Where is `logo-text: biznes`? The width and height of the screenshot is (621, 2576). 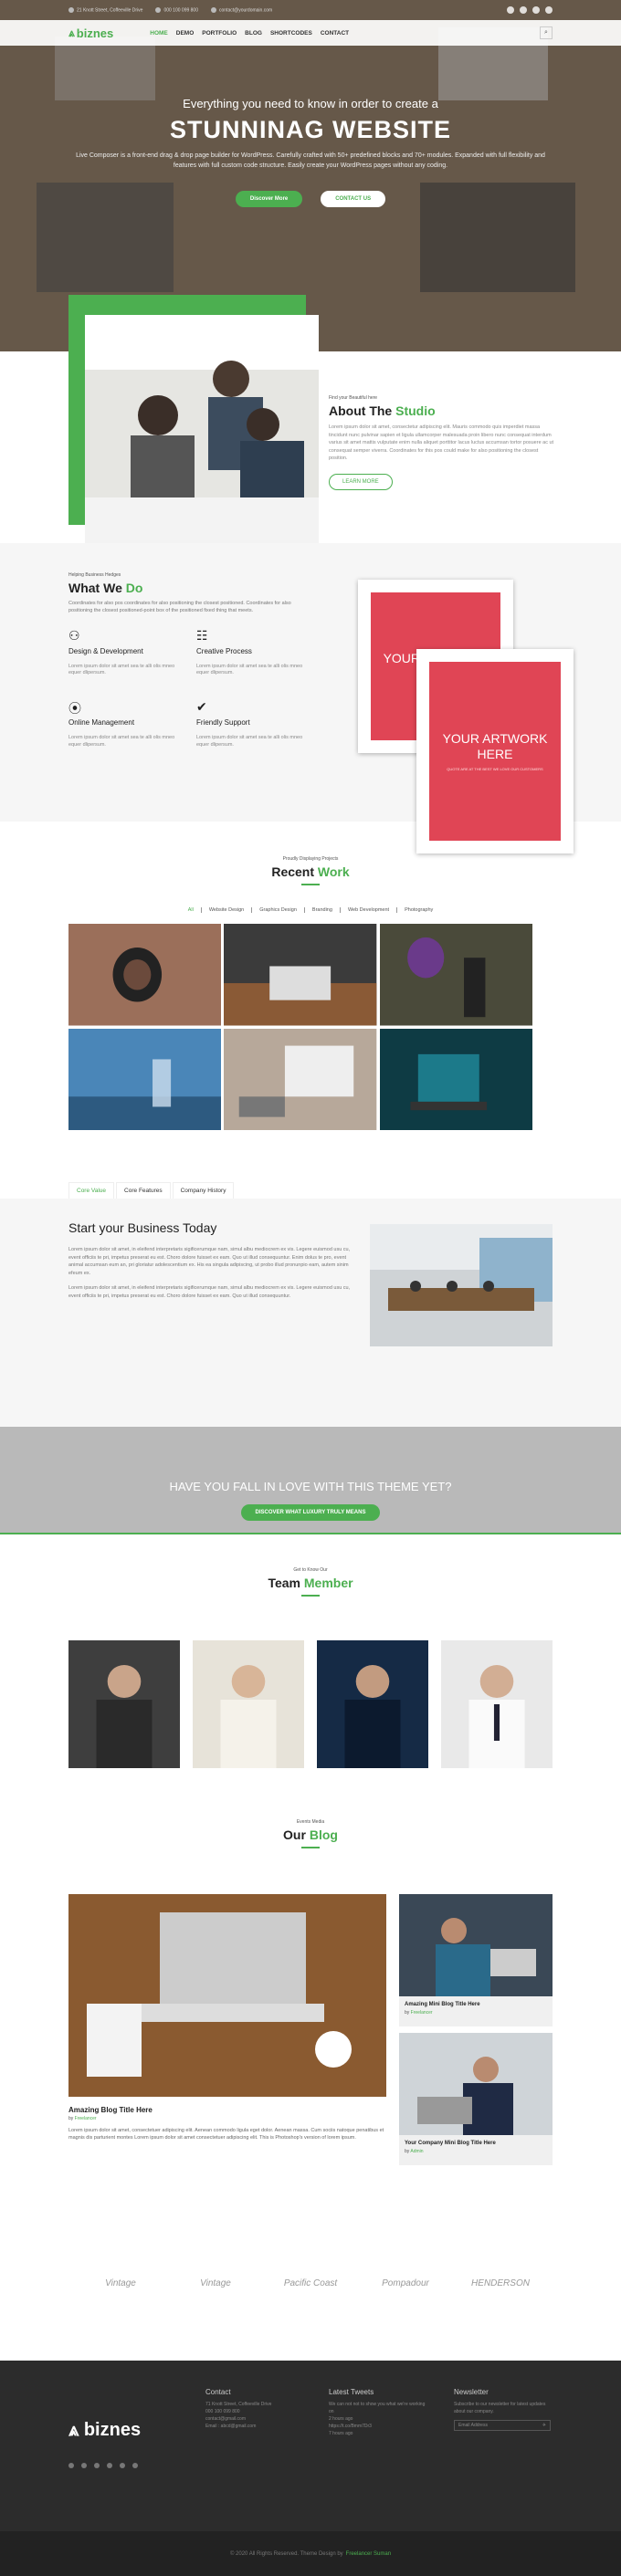 logo-text: biznes is located at coordinates (95, 33).